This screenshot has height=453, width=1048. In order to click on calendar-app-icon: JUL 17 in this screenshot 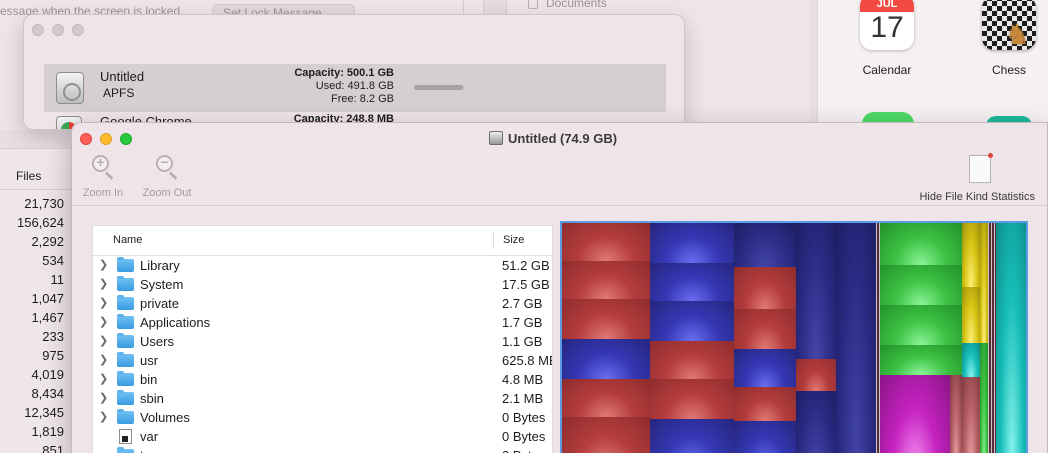, I will do `click(887, 25)`.